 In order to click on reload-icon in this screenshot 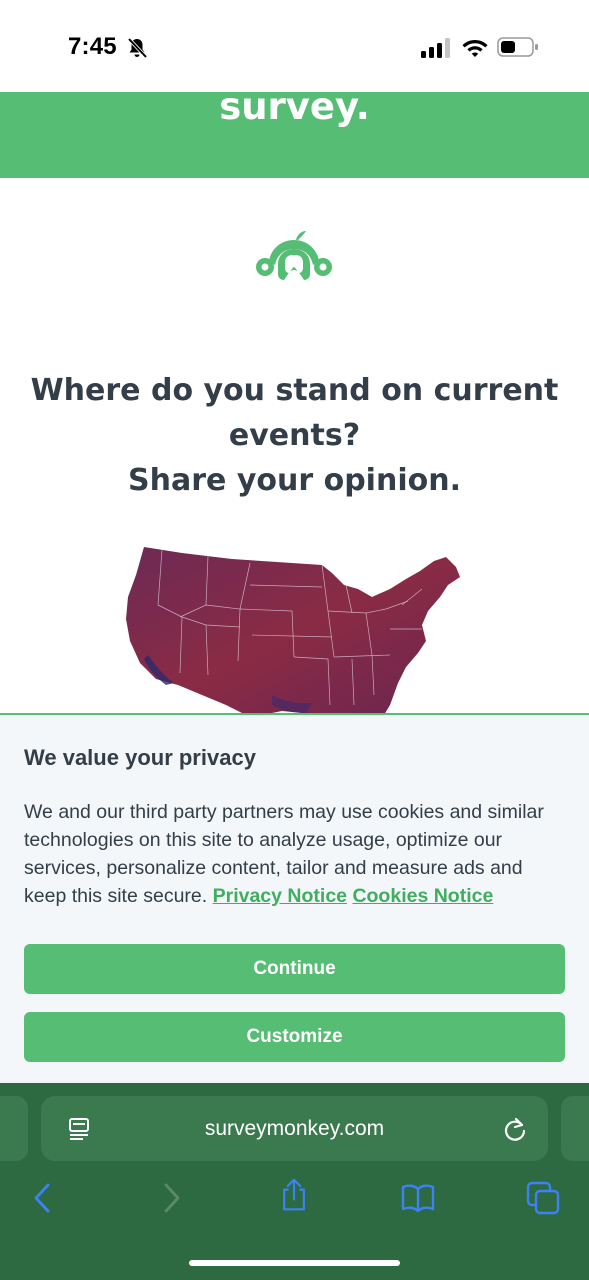, I will do `click(515, 1129)`.